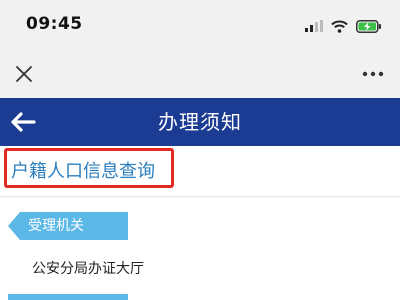  What do you see at coordinates (314, 26) in the screenshot?
I see `signal-icon` at bounding box center [314, 26].